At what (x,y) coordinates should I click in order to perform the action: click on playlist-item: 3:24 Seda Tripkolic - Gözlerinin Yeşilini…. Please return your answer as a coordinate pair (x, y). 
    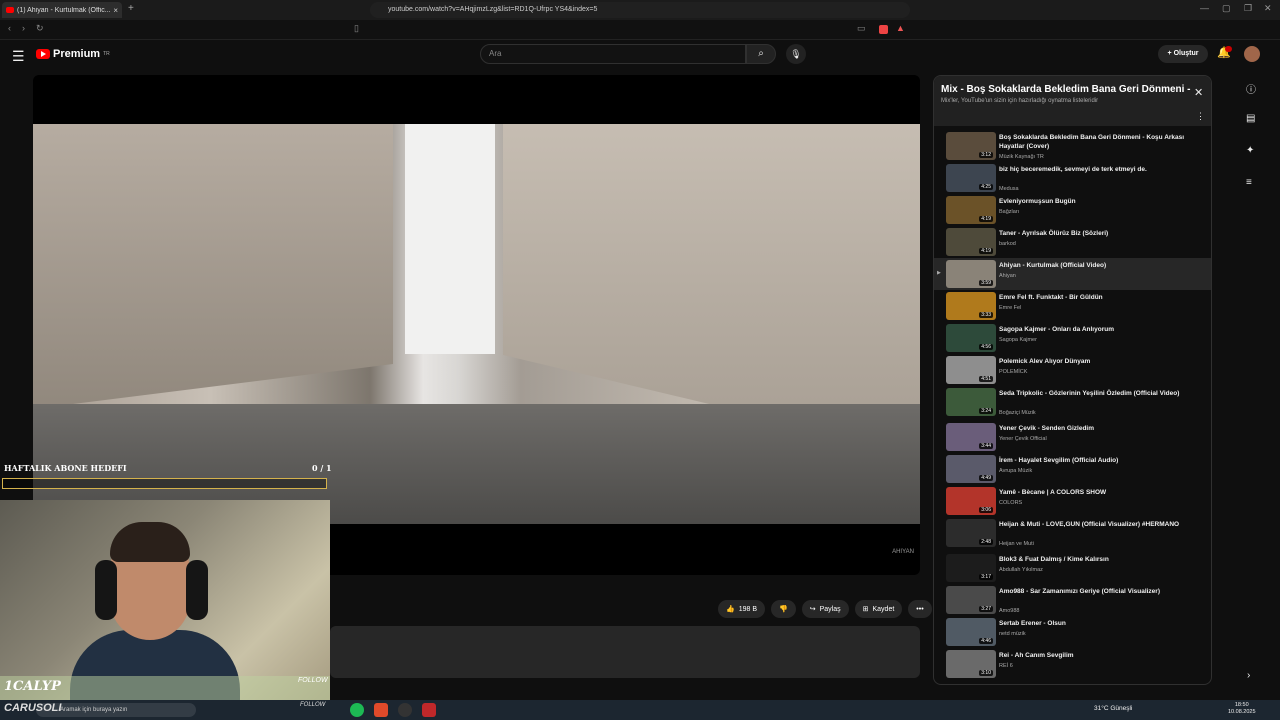
    Looking at the image, I should click on (1072, 402).